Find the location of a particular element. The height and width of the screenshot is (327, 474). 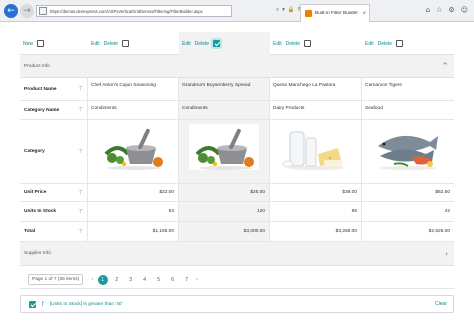

address-tools: ⌕ ▾ 🔒 ↻ is located at coordinates (289, 10).